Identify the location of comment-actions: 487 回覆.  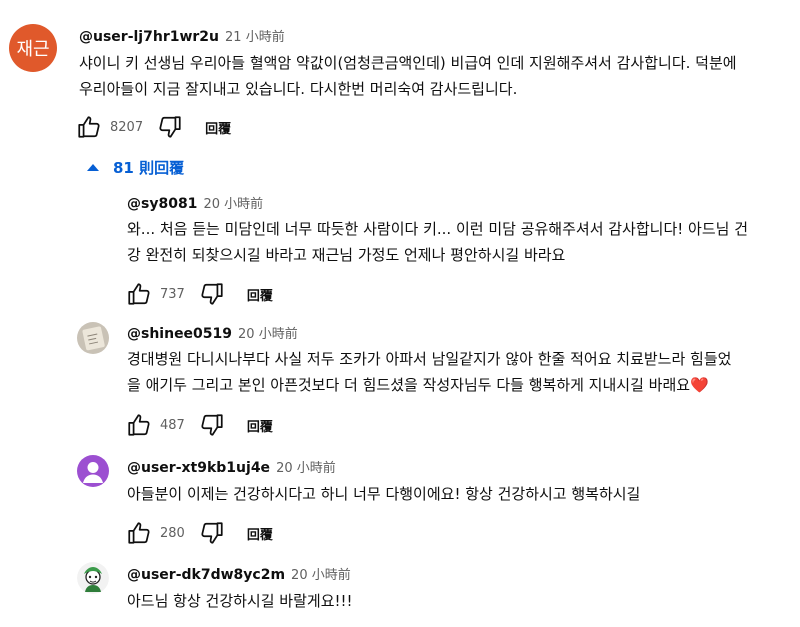
(199, 425).